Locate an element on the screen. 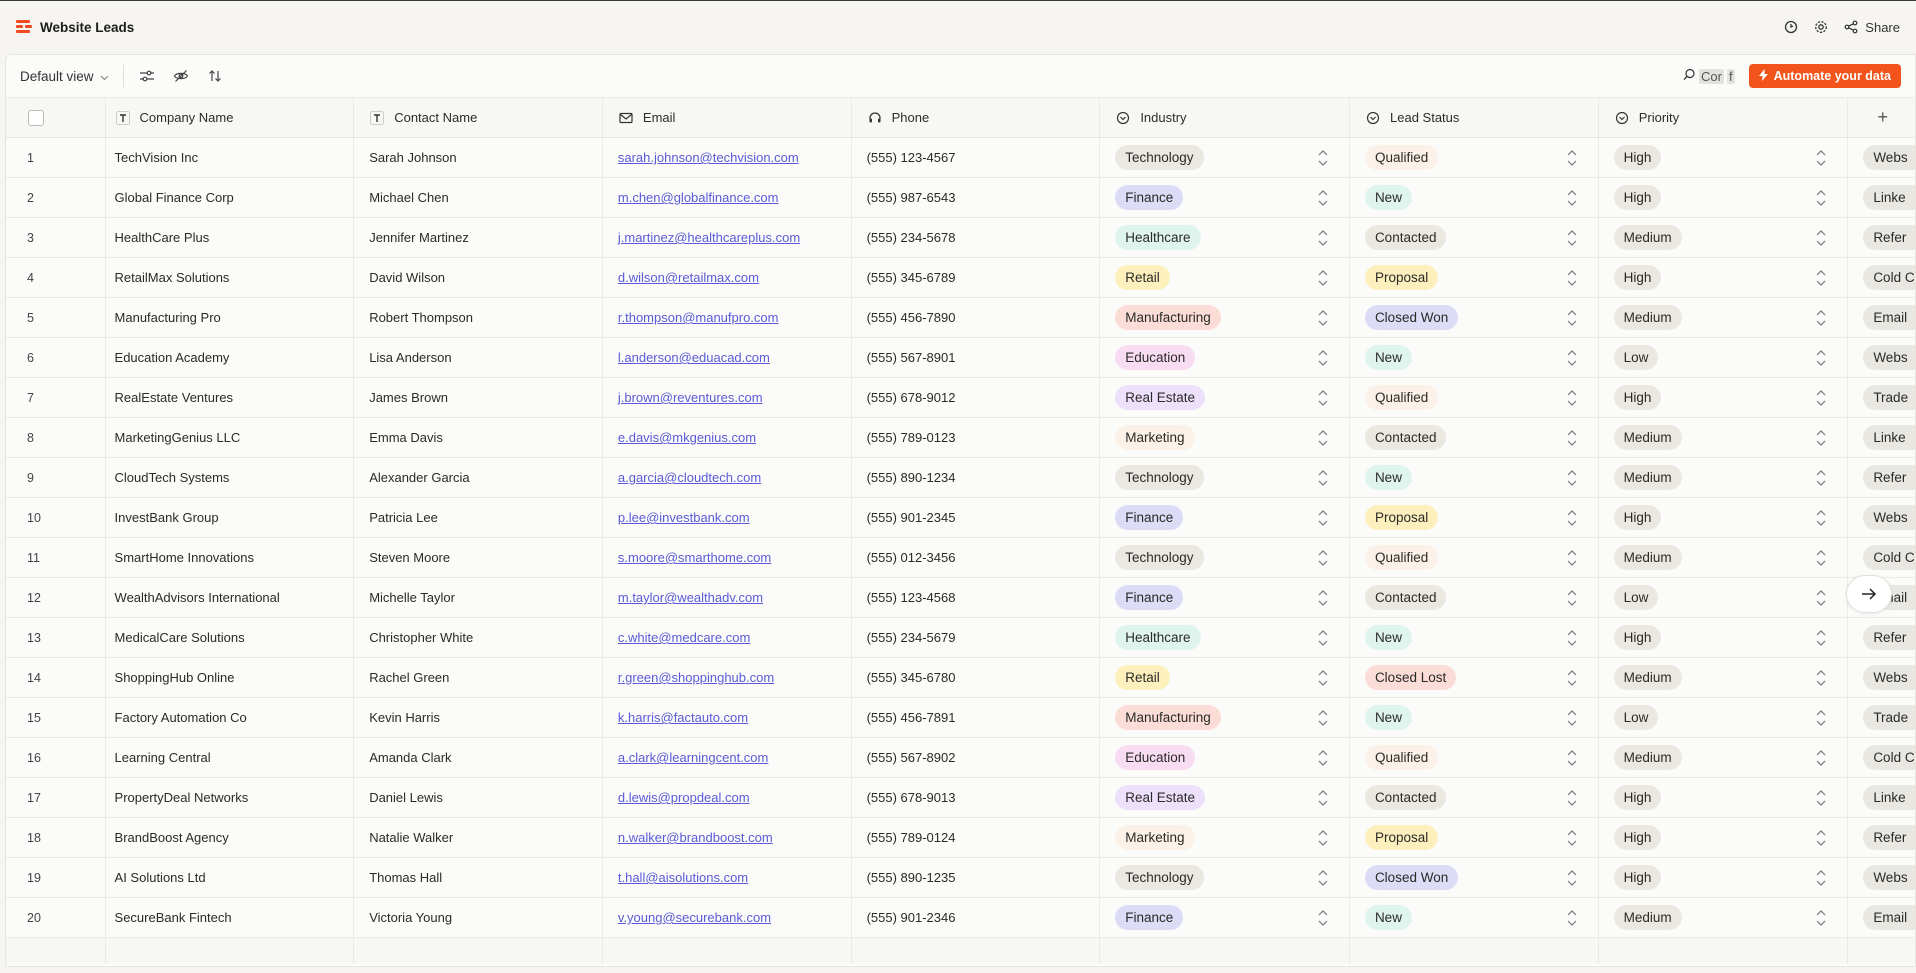  row-number-cell: 20 is located at coordinates (56, 917).